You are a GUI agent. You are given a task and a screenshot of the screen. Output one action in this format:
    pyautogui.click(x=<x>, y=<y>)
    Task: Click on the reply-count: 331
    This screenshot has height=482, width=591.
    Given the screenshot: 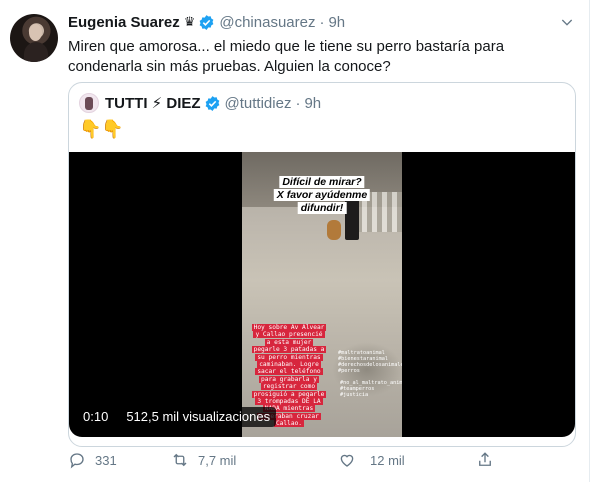 What is the action you would take?
    pyautogui.click(x=106, y=460)
    